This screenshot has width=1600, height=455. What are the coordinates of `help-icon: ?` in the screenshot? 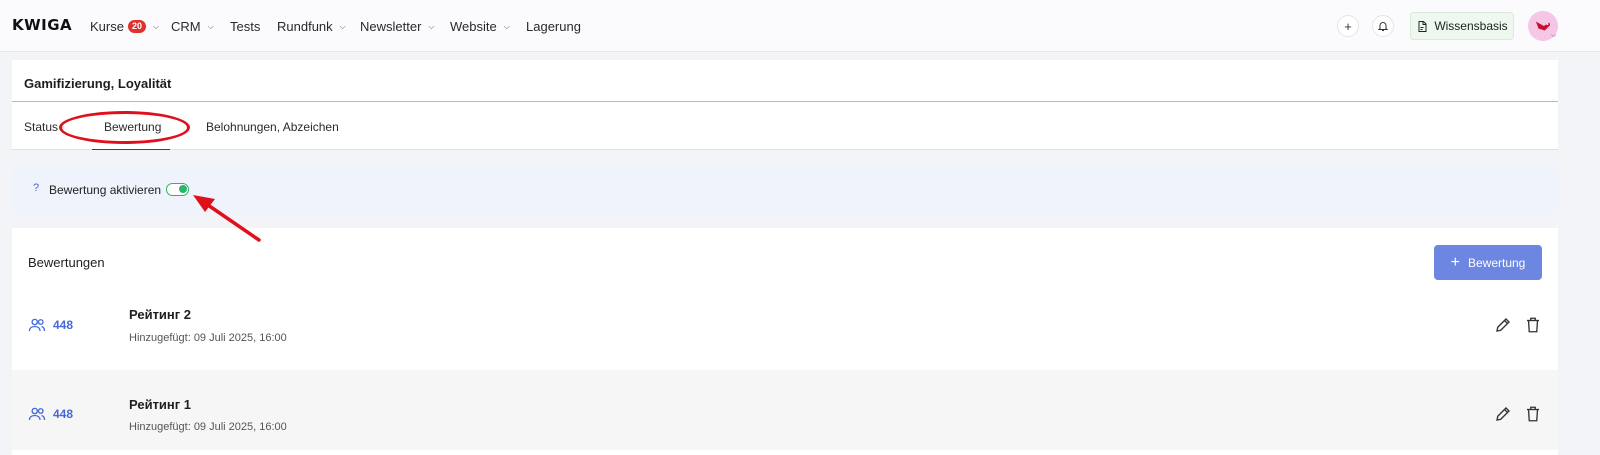 It's located at (36, 188).